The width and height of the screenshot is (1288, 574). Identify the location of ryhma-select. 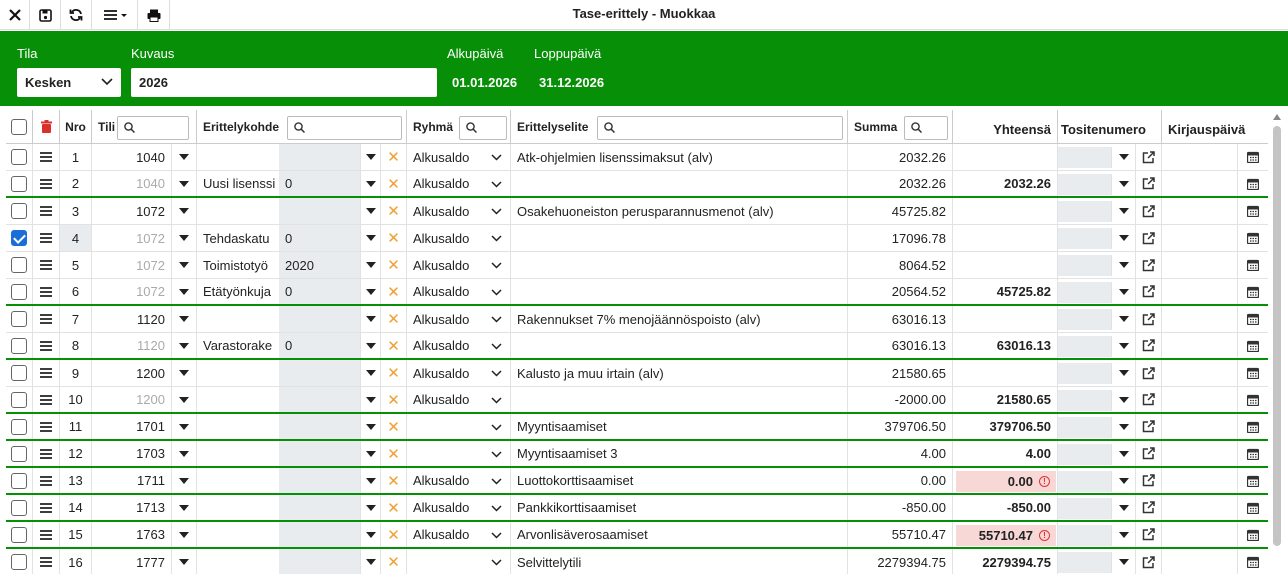
(459, 561).